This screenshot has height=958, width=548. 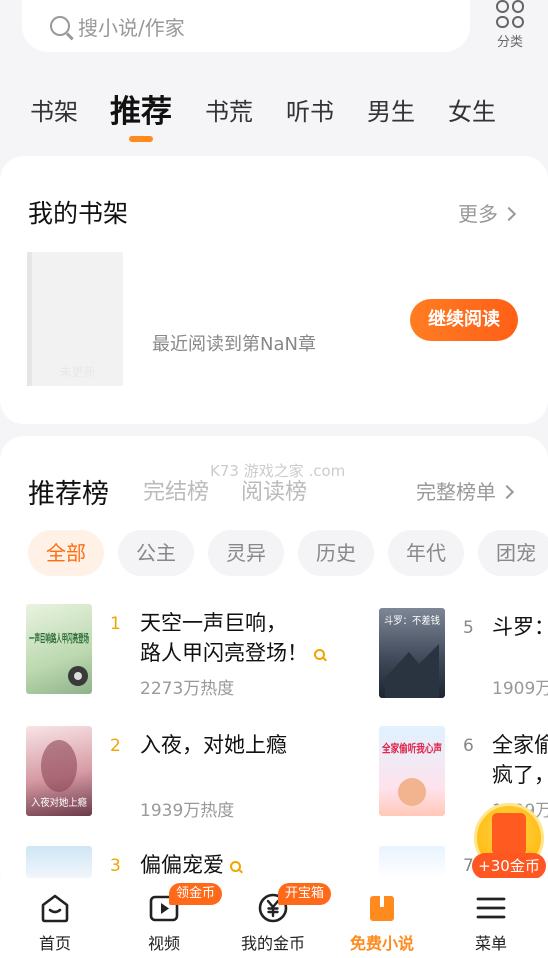 What do you see at coordinates (246, 553) in the screenshot?
I see `chip-supernatural: 灵异` at bounding box center [246, 553].